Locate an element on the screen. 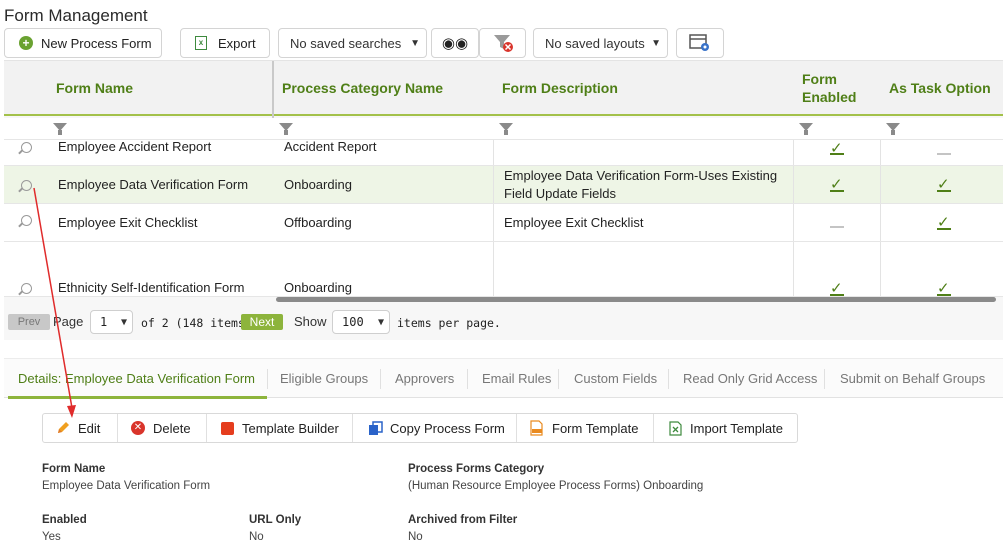 The height and width of the screenshot is (546, 1003). page-count-text: of 2 (148 items) is located at coordinates (196, 323).